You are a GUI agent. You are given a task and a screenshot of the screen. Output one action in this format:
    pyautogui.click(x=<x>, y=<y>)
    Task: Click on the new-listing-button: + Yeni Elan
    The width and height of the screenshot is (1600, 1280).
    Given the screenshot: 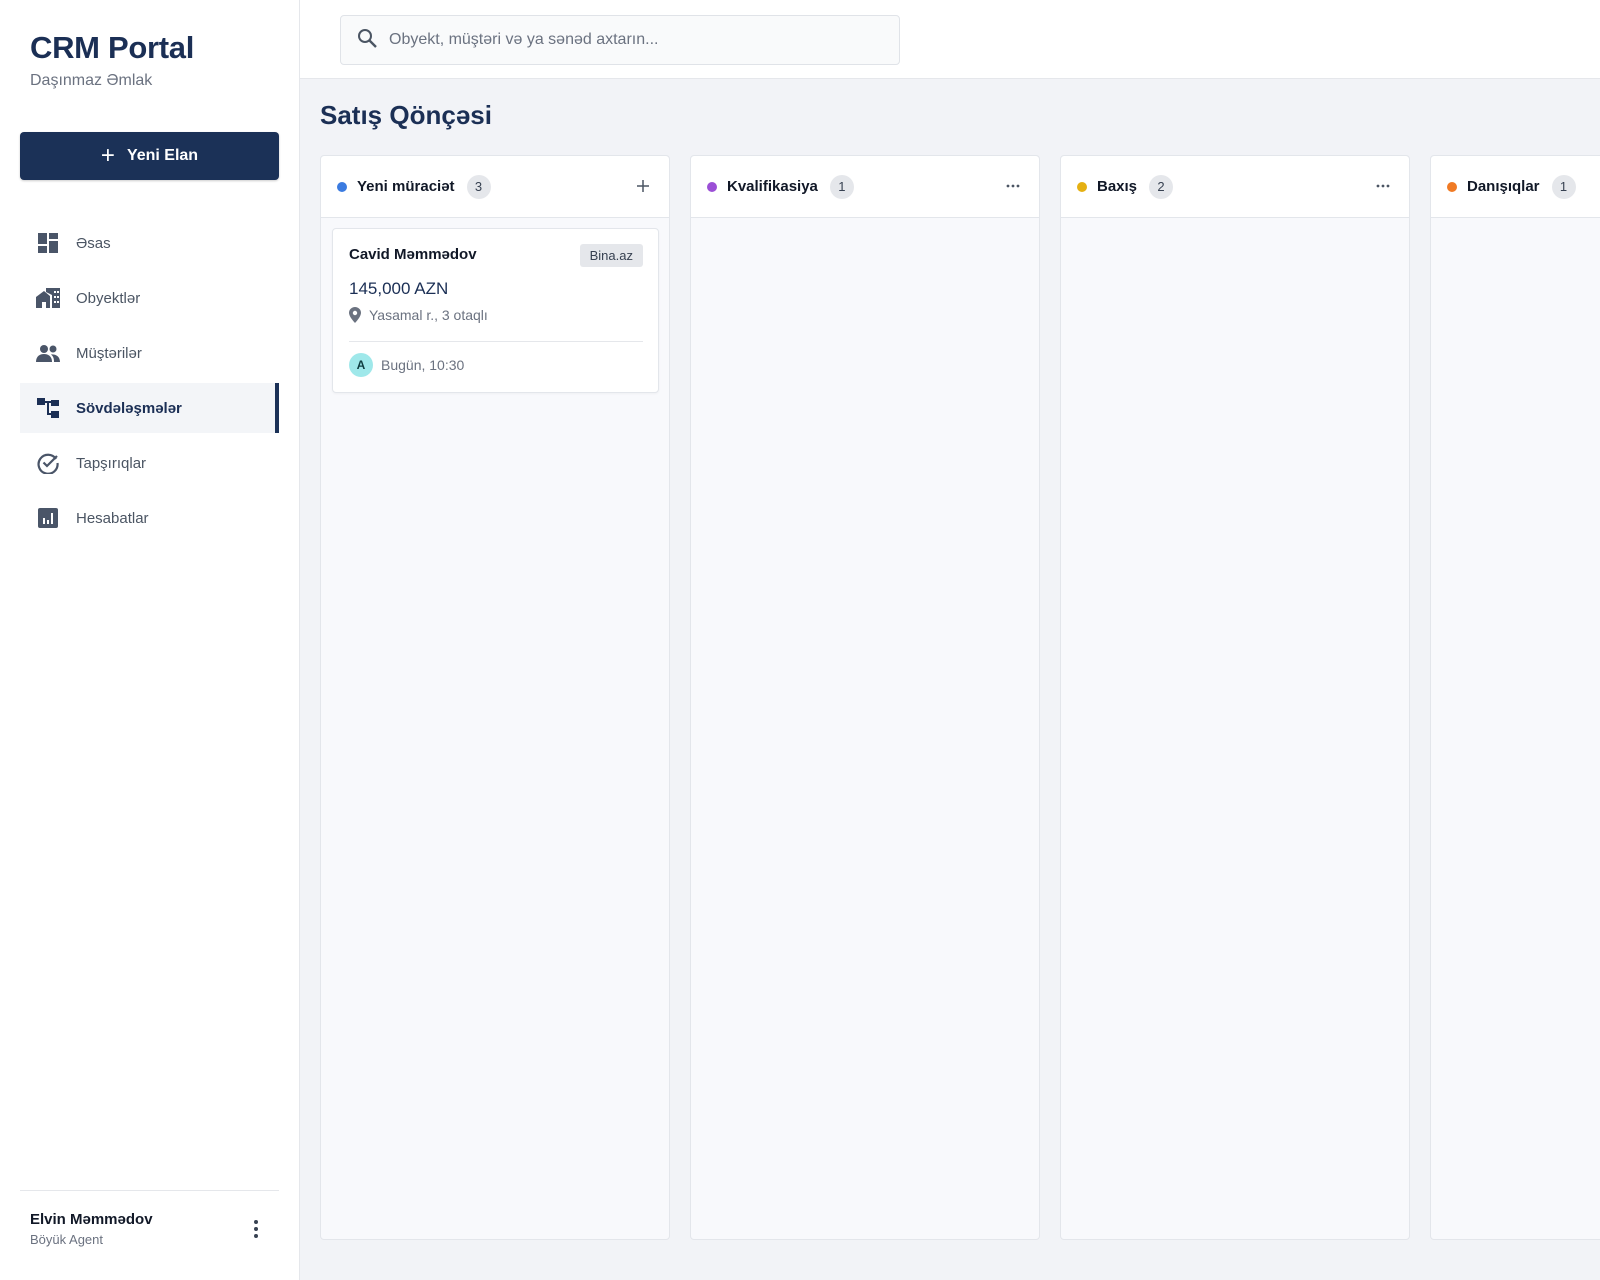 What is the action you would take?
    pyautogui.click(x=149, y=156)
    